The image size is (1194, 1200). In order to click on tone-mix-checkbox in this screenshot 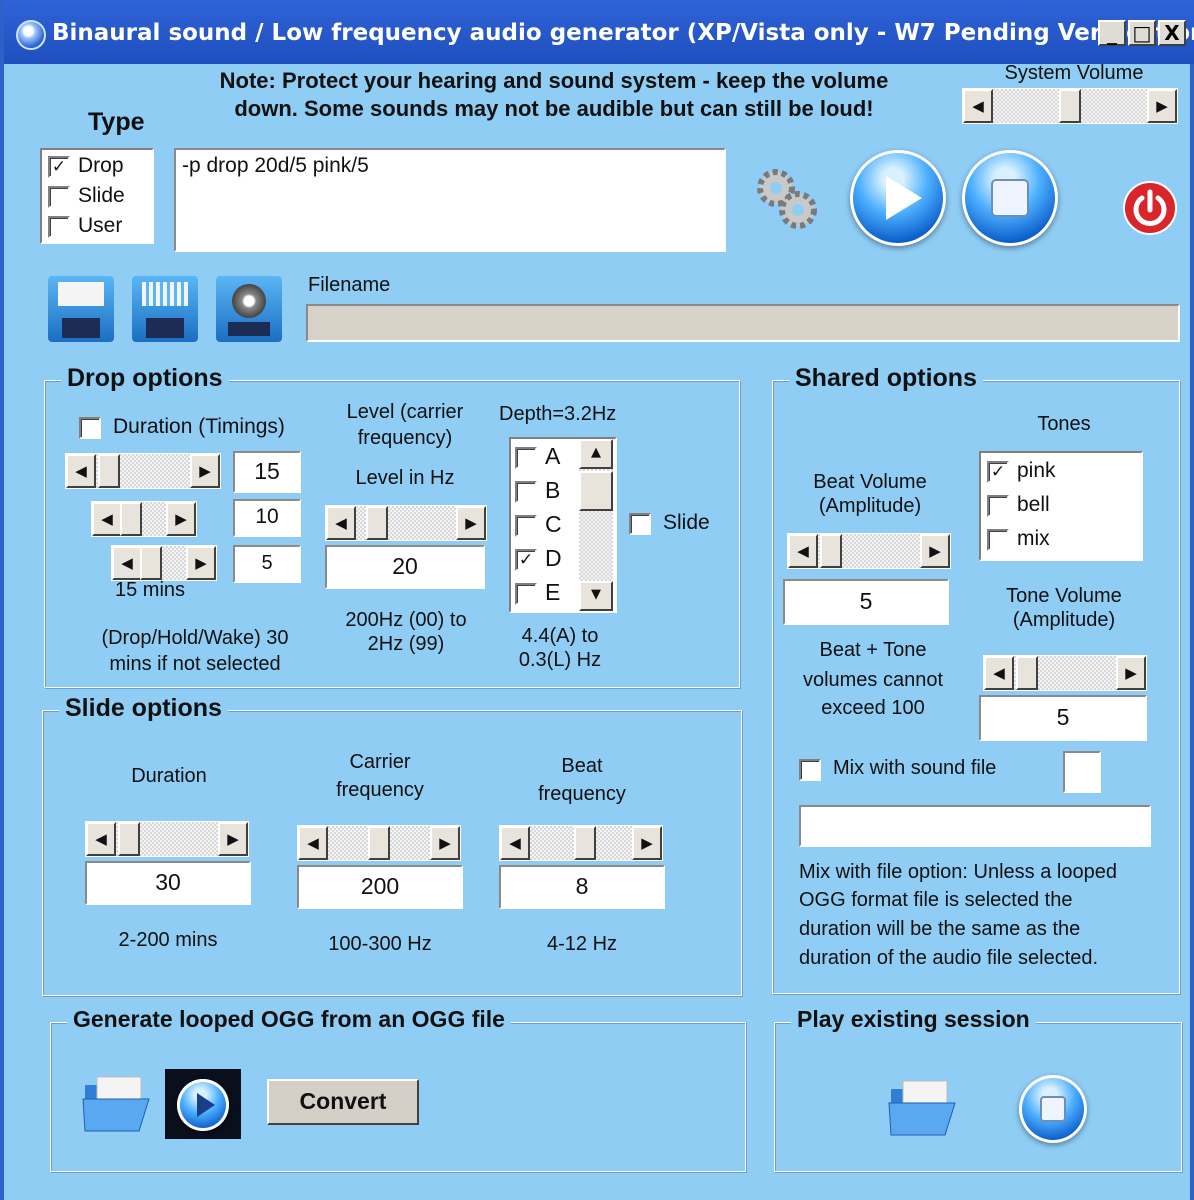, I will do `click(998, 540)`.